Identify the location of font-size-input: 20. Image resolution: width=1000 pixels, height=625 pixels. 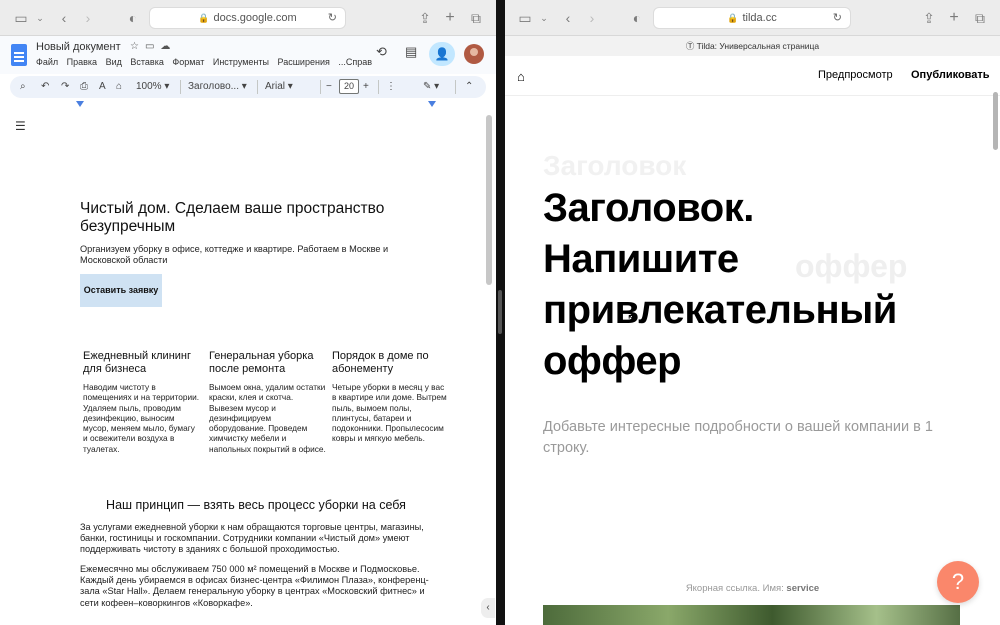
(349, 86).